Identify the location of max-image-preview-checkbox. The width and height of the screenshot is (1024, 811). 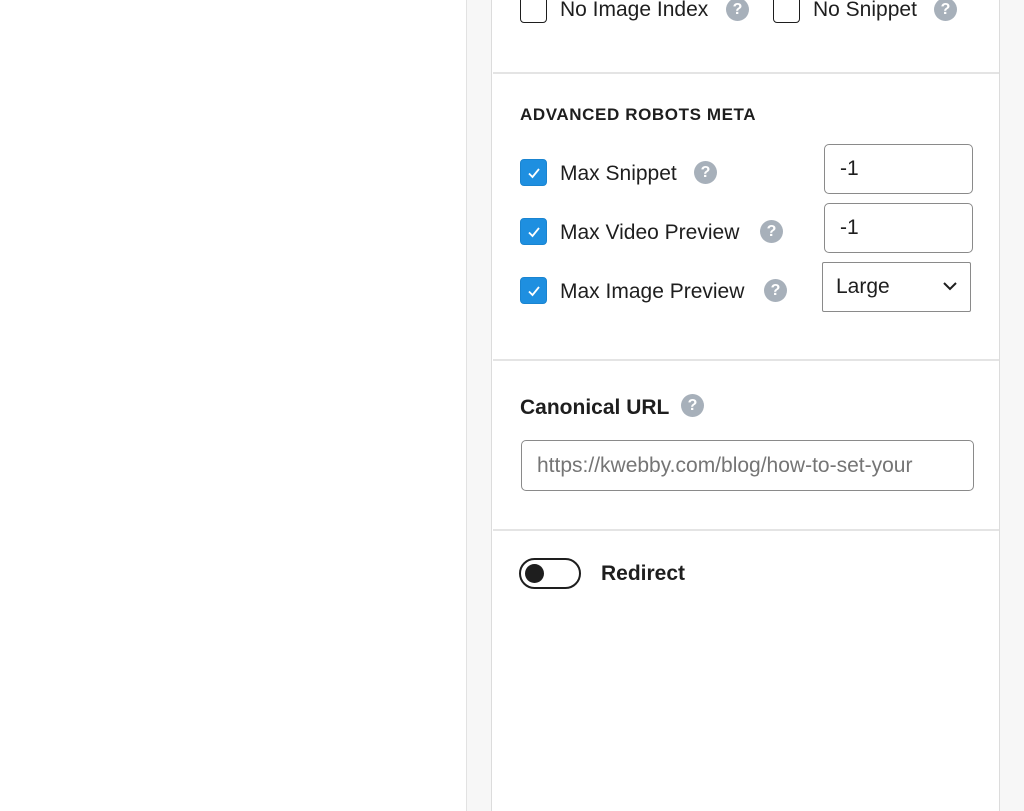
(533, 290).